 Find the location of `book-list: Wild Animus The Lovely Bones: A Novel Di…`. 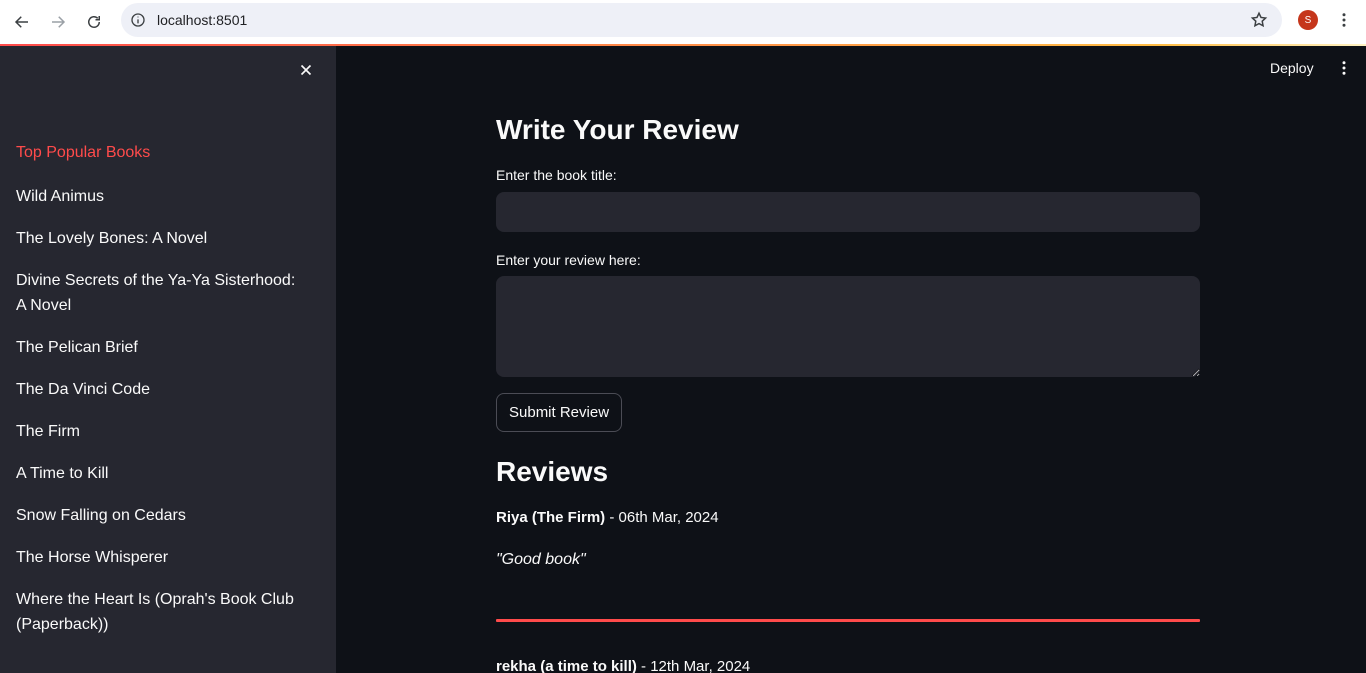

book-list: Wild Animus The Lovely Bones: A Novel Di… is located at coordinates (161, 419).